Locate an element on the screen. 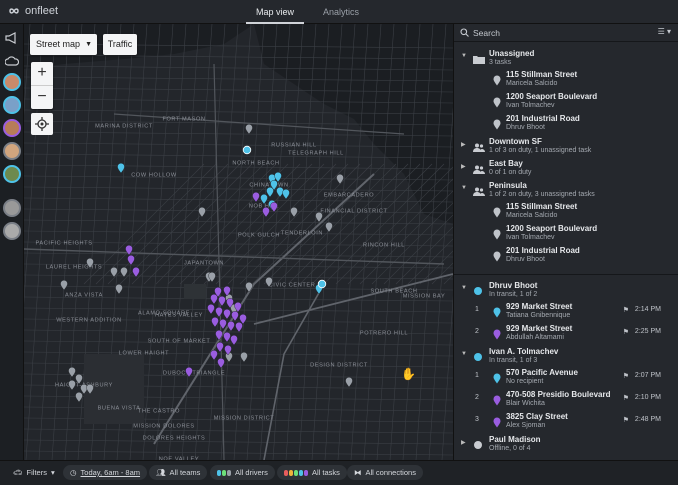 The height and width of the screenshot is (485, 678). megaphone-icon is located at coordinates (12, 38).